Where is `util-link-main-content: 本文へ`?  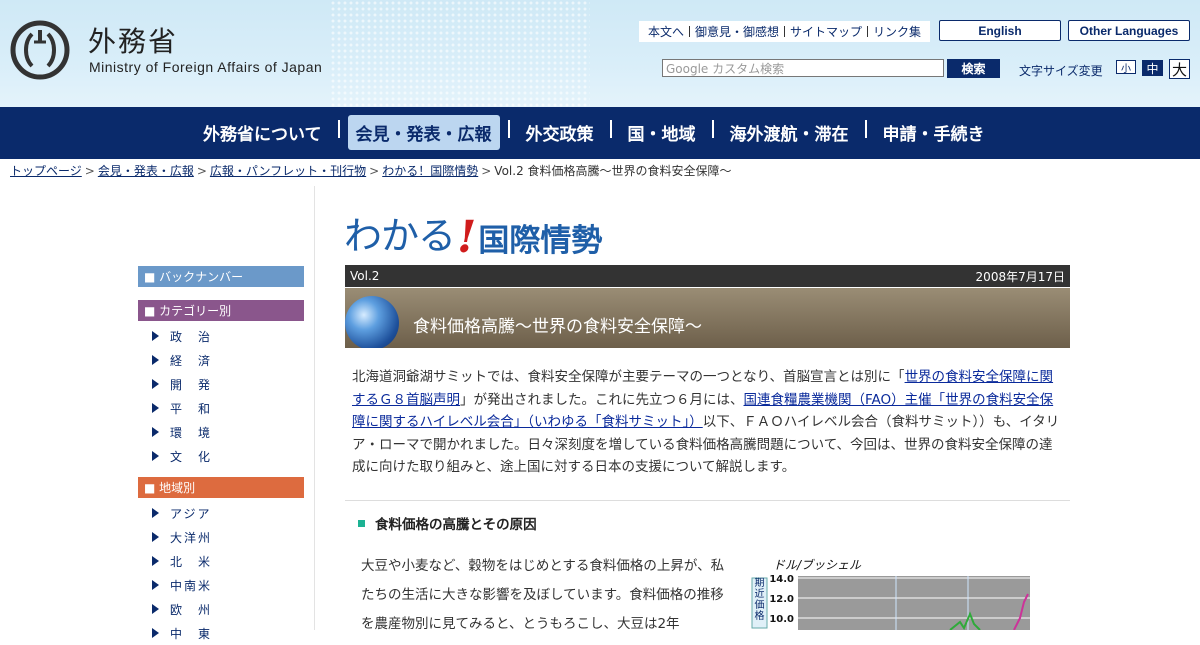 util-link-main-content: 本文へ is located at coordinates (666, 31).